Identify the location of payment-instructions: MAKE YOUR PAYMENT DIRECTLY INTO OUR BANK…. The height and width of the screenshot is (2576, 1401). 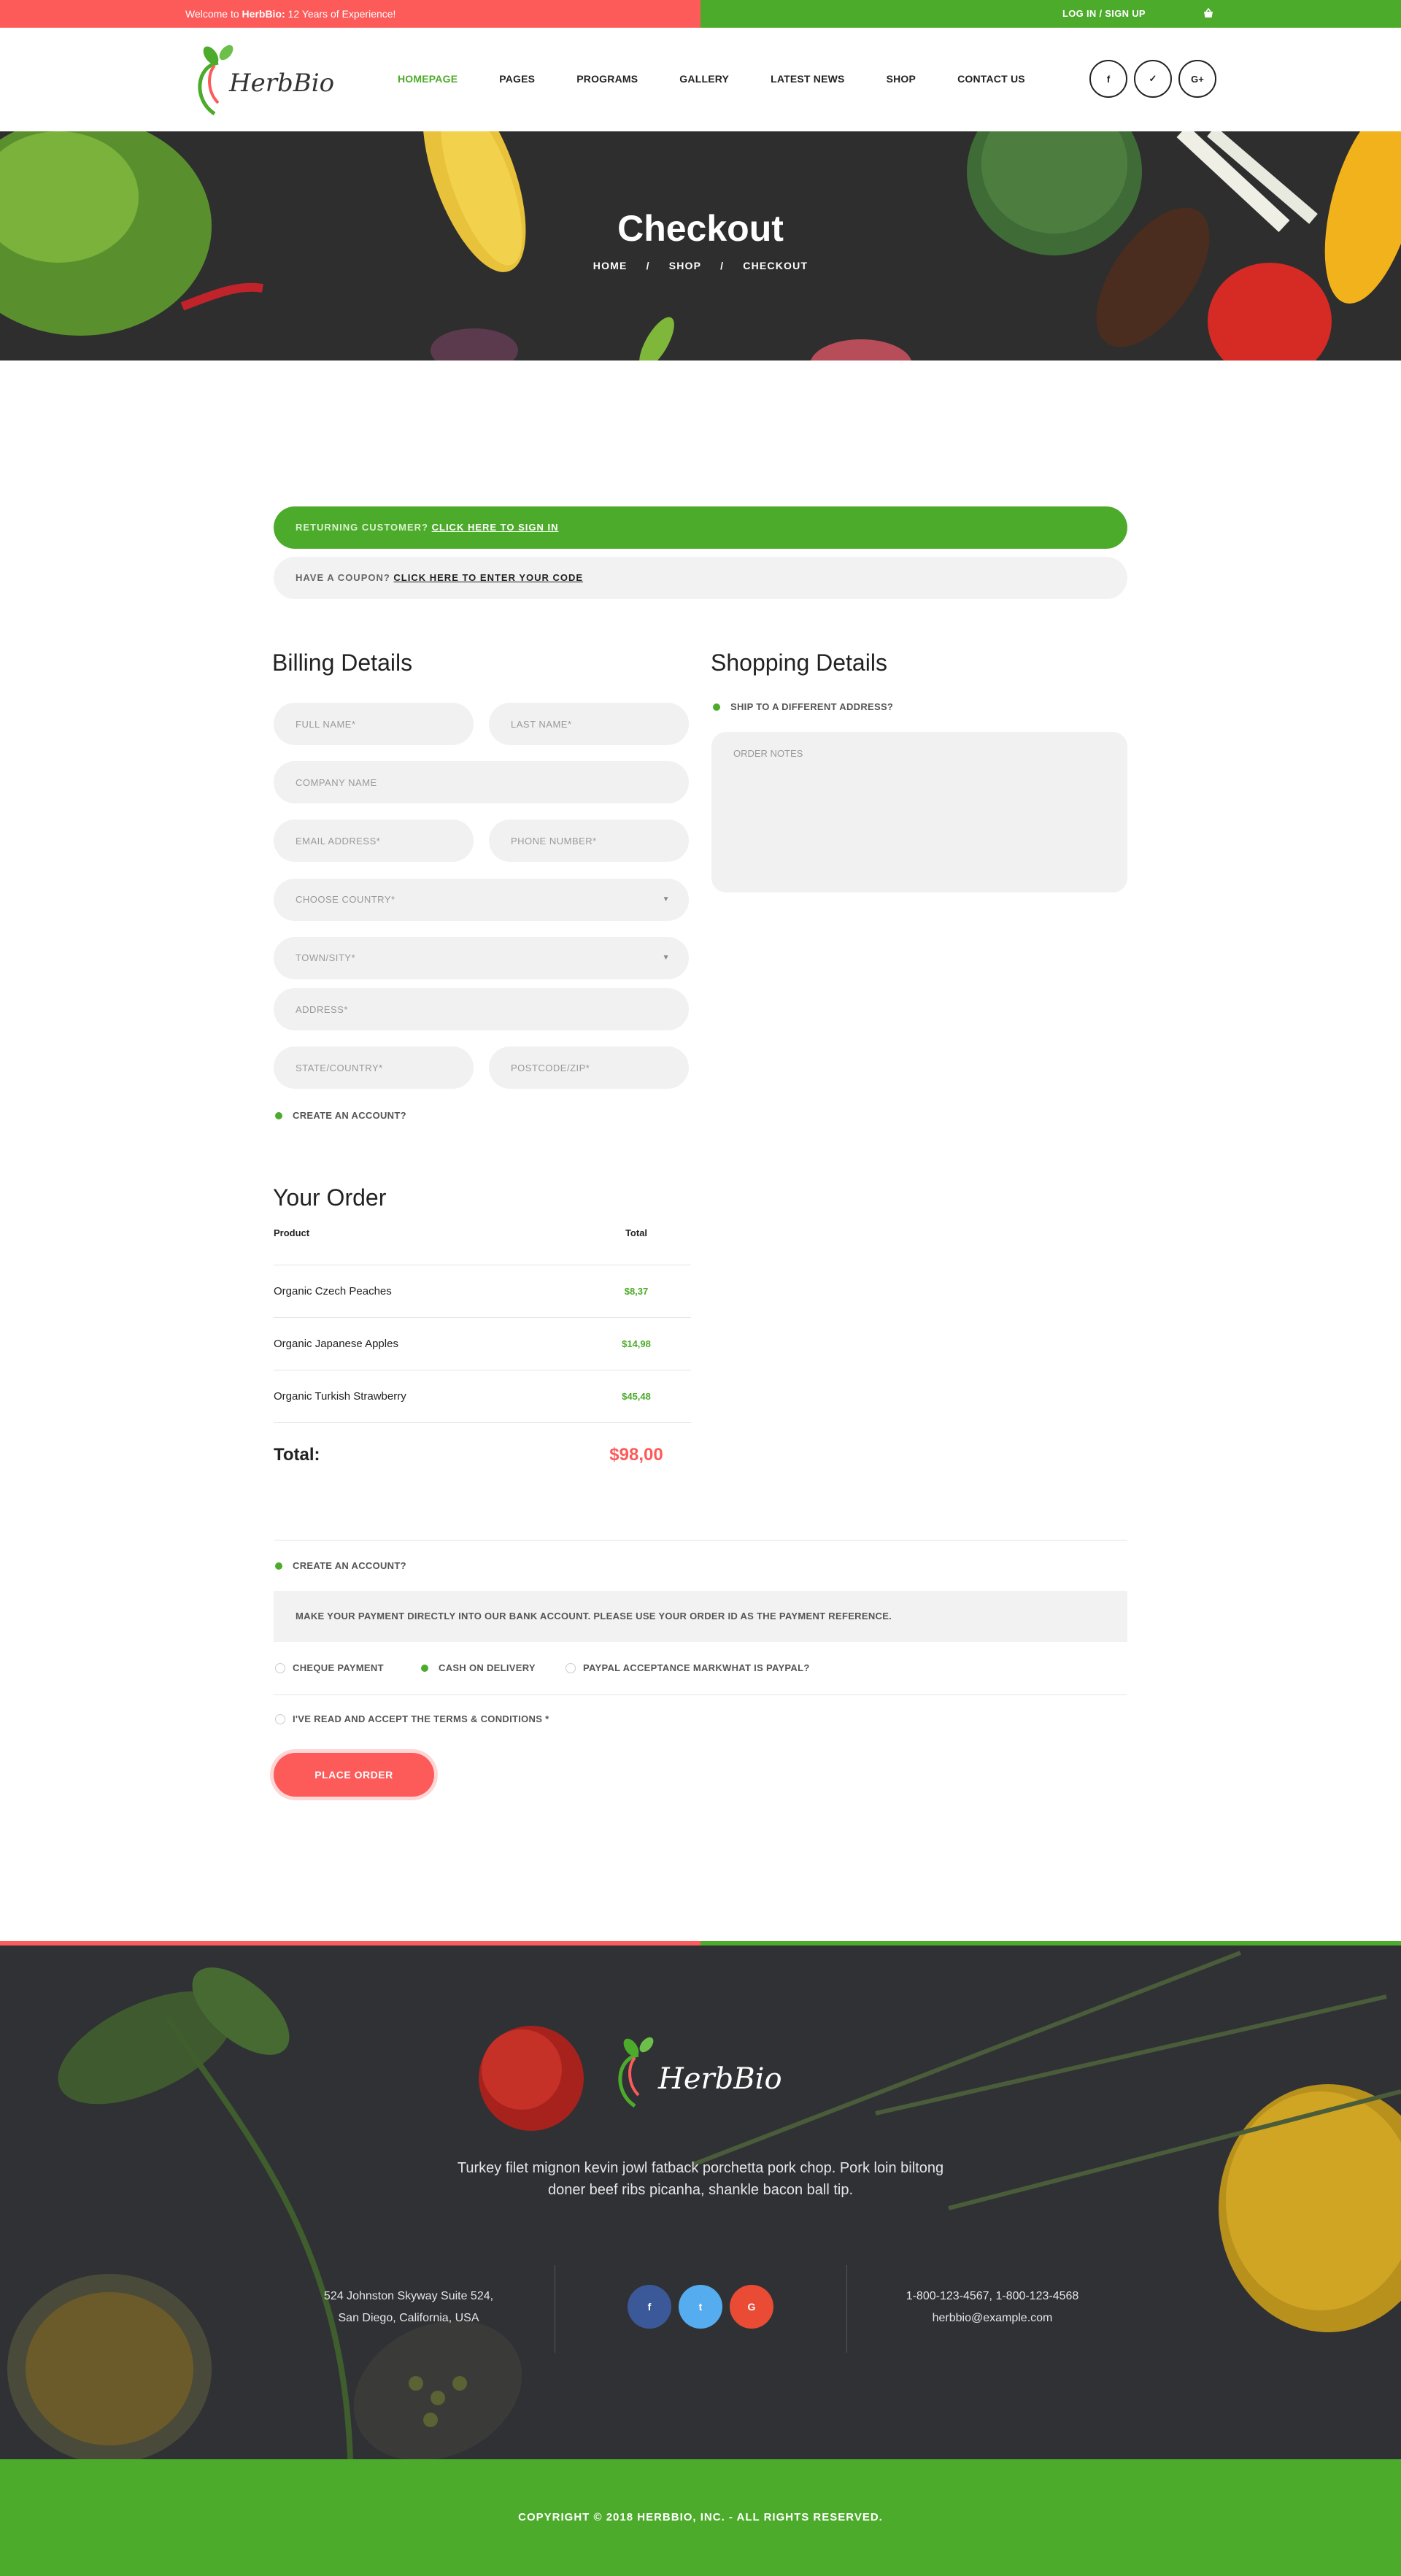
(700, 1617).